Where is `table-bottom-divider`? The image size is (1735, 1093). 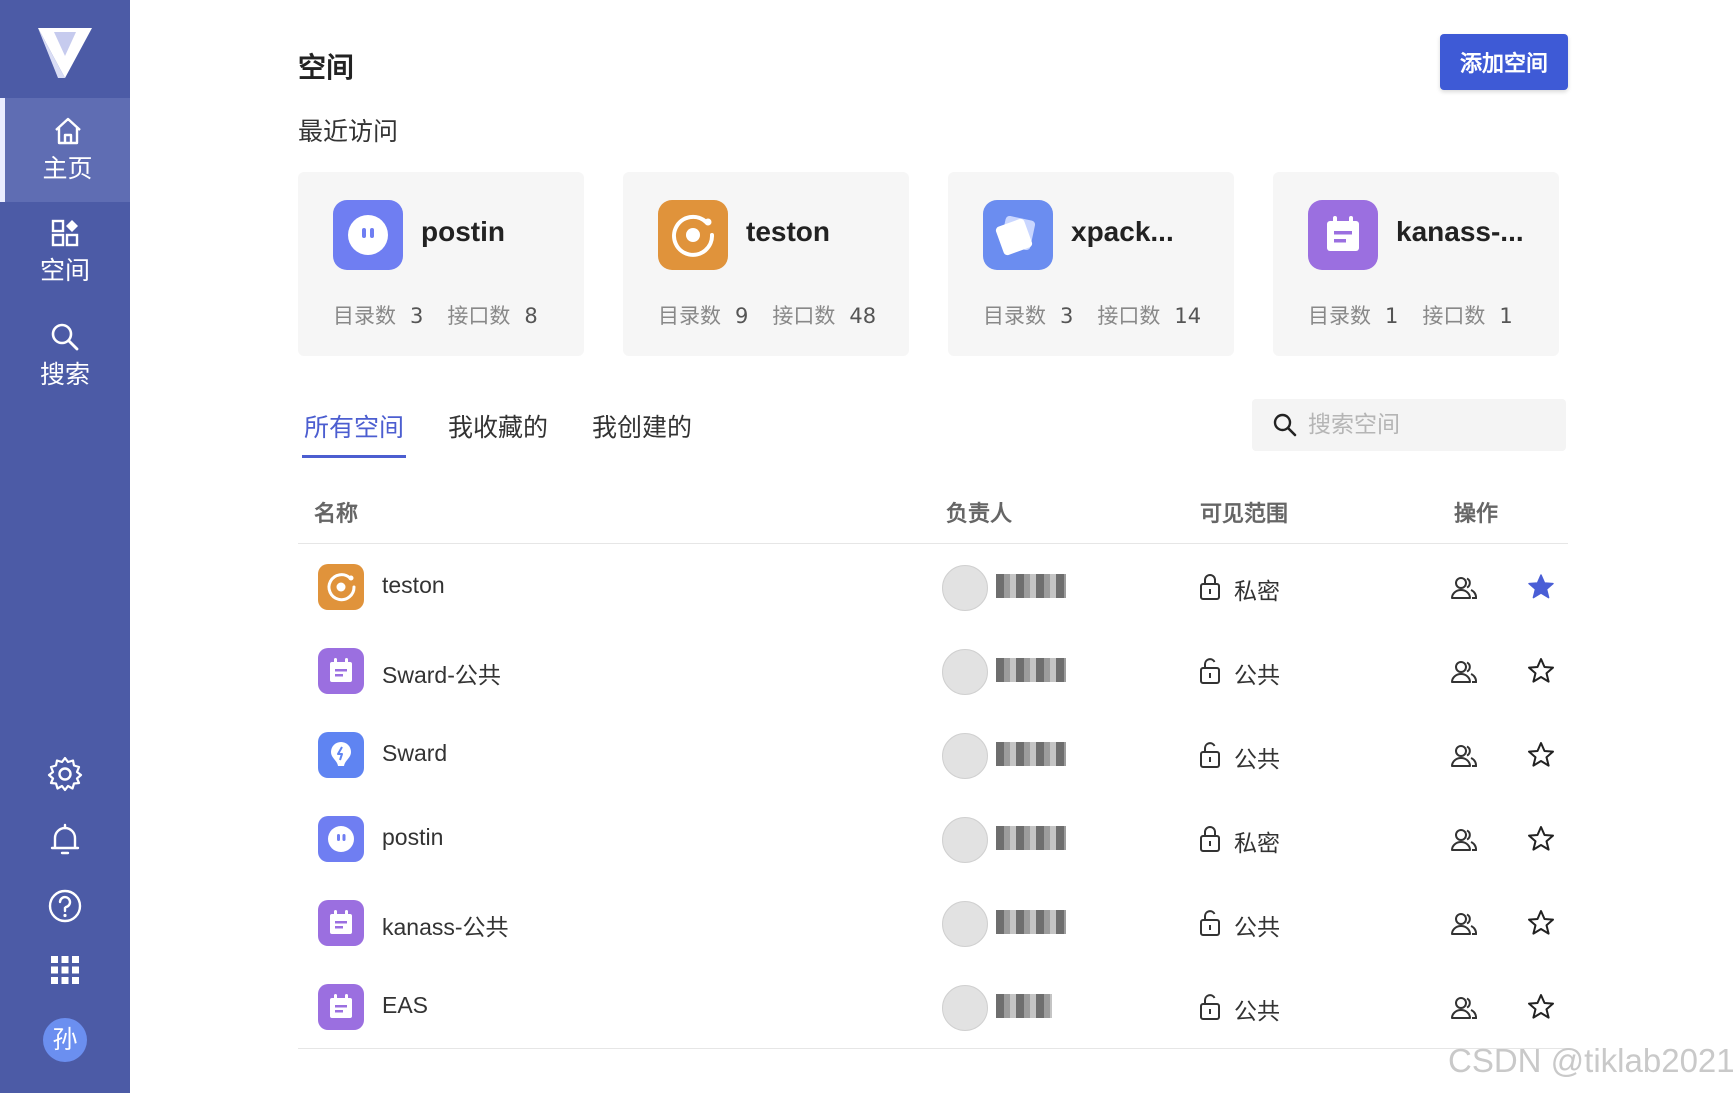
table-bottom-divider is located at coordinates (933, 1048).